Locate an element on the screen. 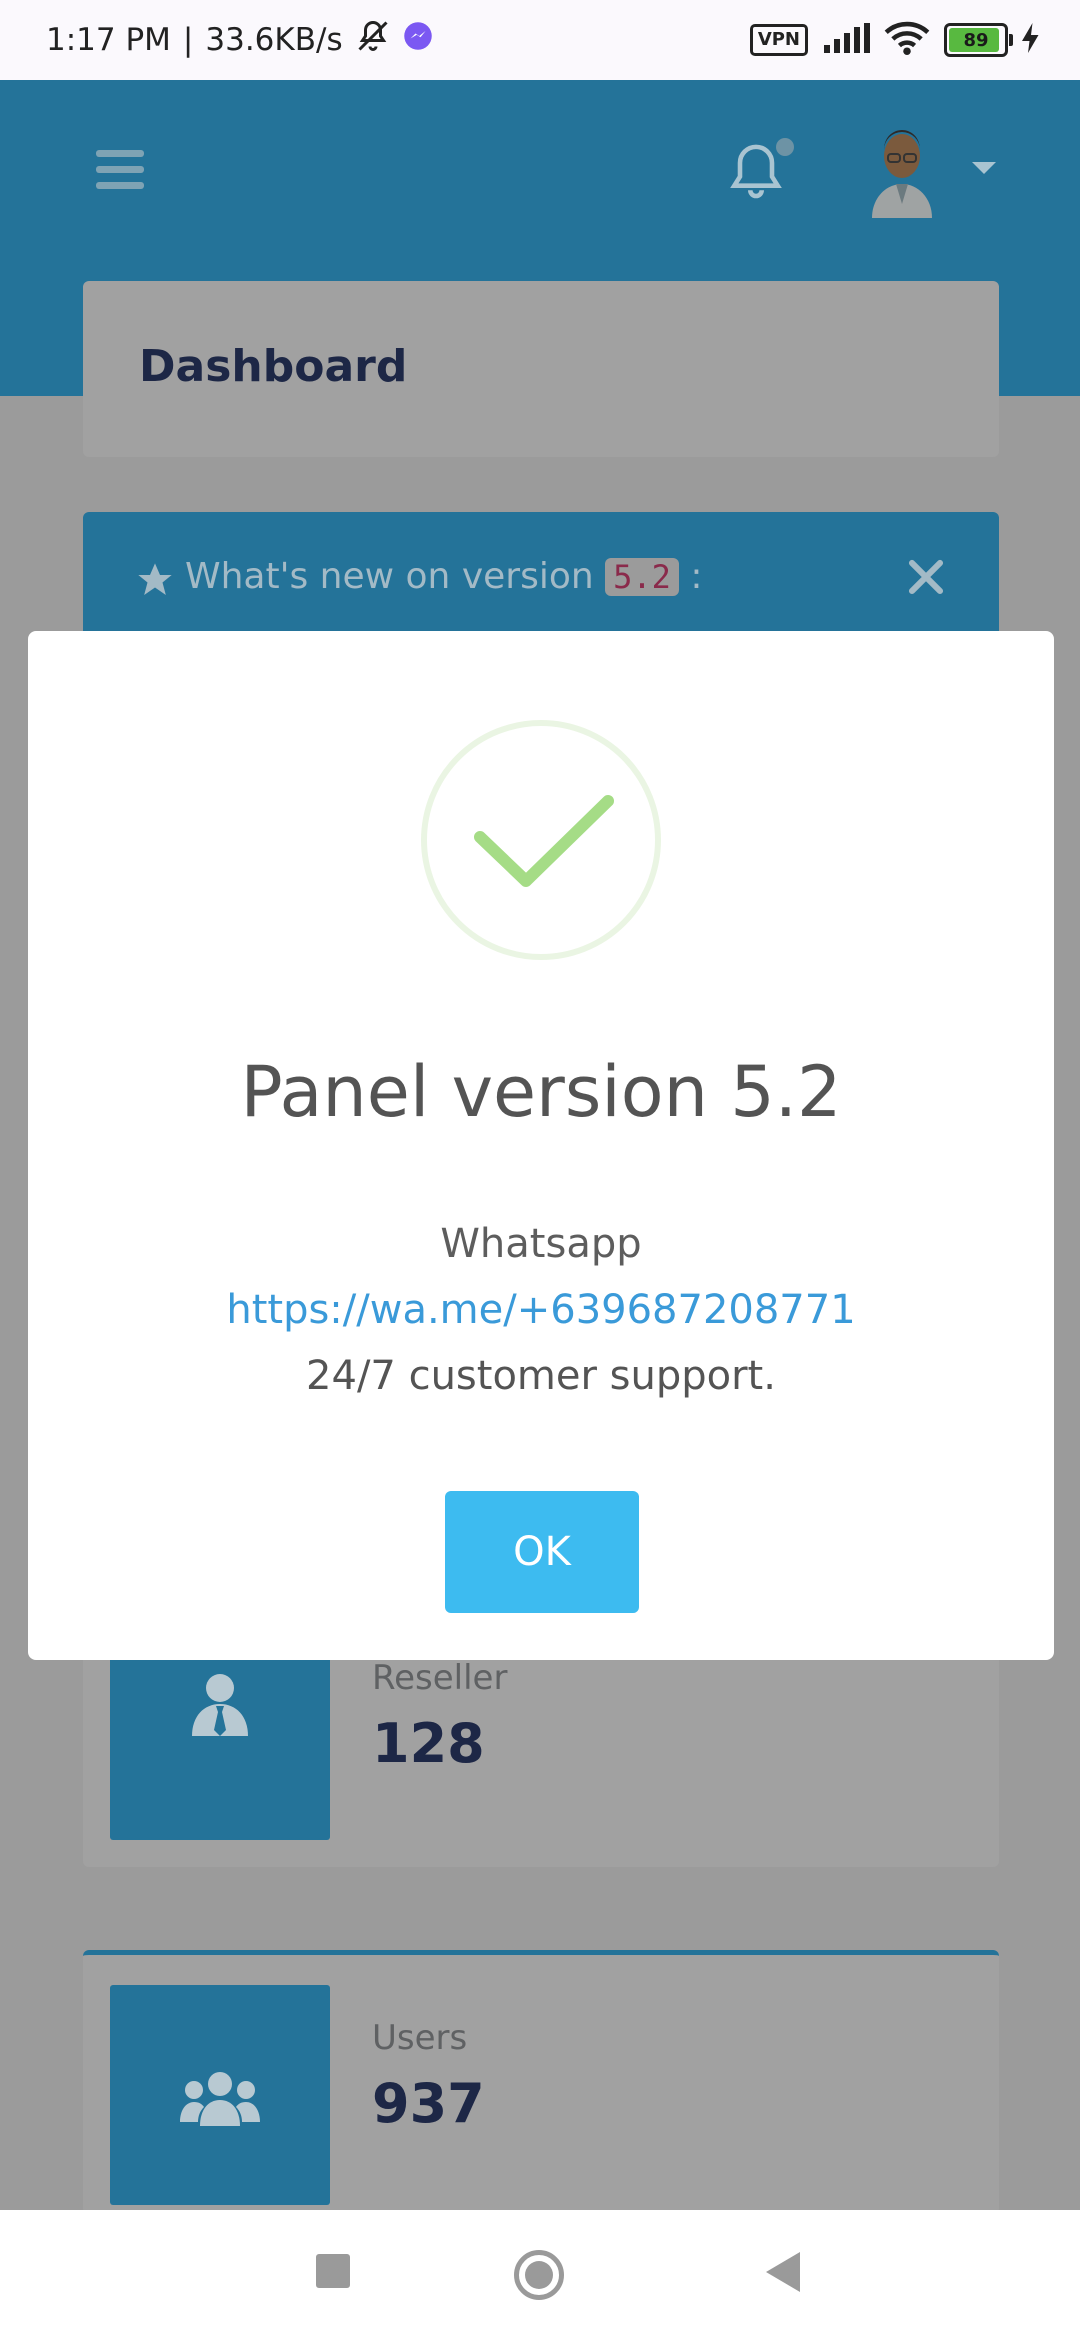 The image size is (1080, 2340). status-bar: 1:17 PM | 33.6KB/s VPN 89 is located at coordinates (540, 40).